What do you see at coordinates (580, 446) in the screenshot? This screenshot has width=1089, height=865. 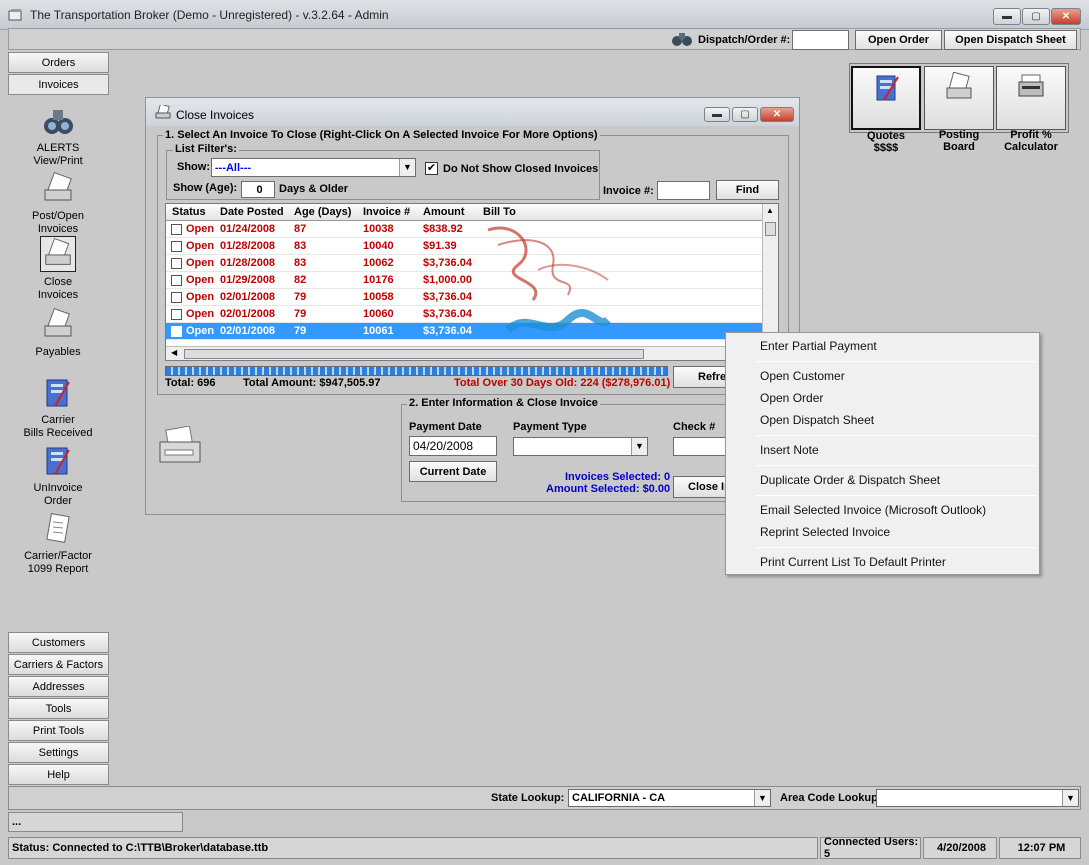 I see `payment-type-select: ▼` at bounding box center [580, 446].